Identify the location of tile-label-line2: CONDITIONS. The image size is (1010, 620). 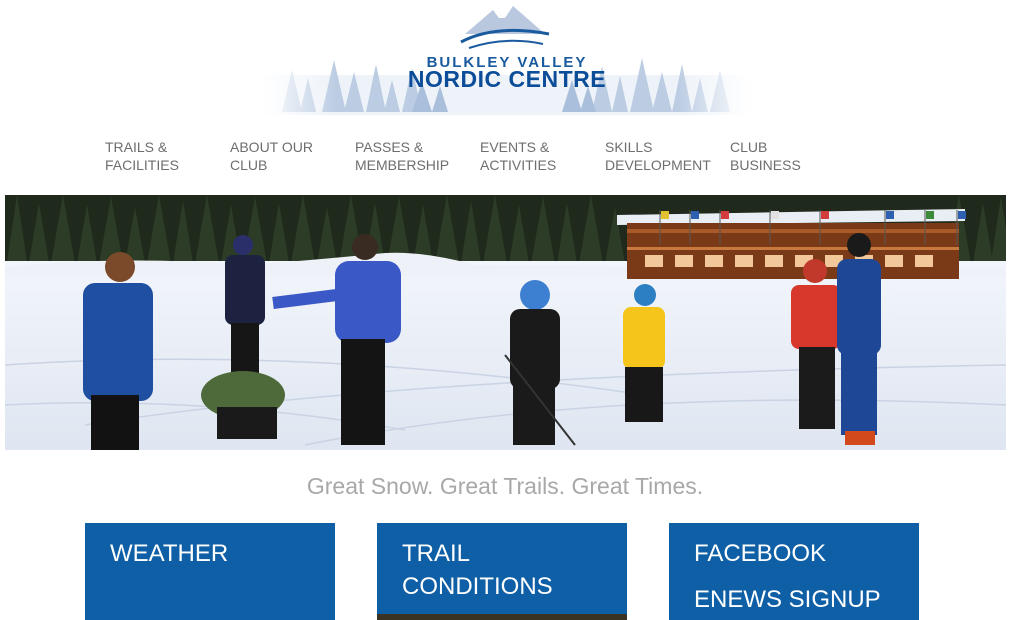
(477, 586).